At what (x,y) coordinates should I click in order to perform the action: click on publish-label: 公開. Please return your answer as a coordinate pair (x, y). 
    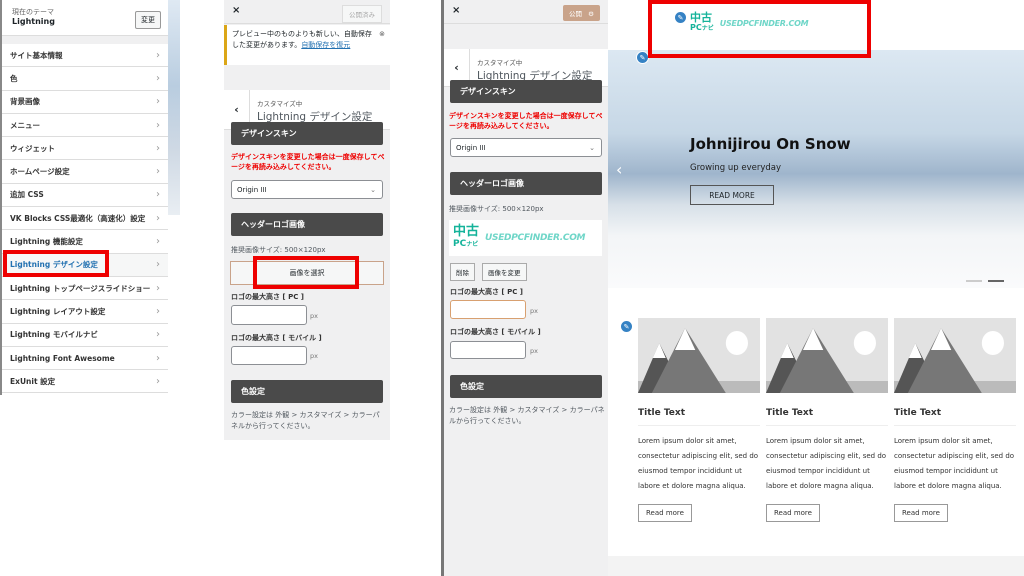
    Looking at the image, I should click on (575, 14).